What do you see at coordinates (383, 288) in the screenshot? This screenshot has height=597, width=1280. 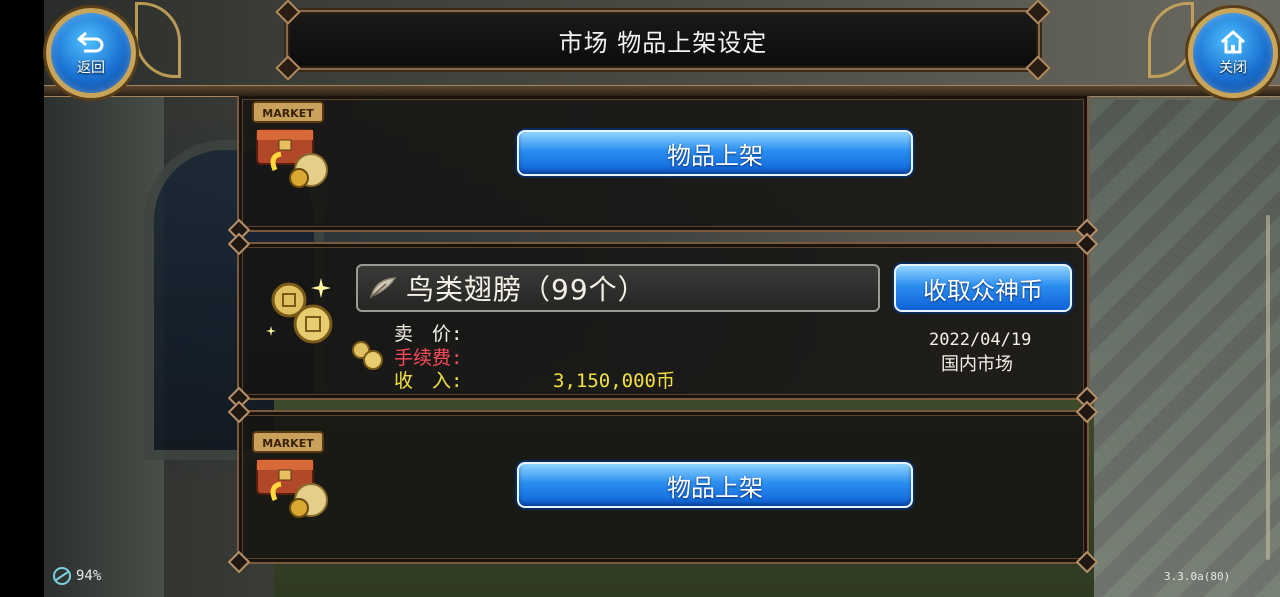 I see `feather-icon` at bounding box center [383, 288].